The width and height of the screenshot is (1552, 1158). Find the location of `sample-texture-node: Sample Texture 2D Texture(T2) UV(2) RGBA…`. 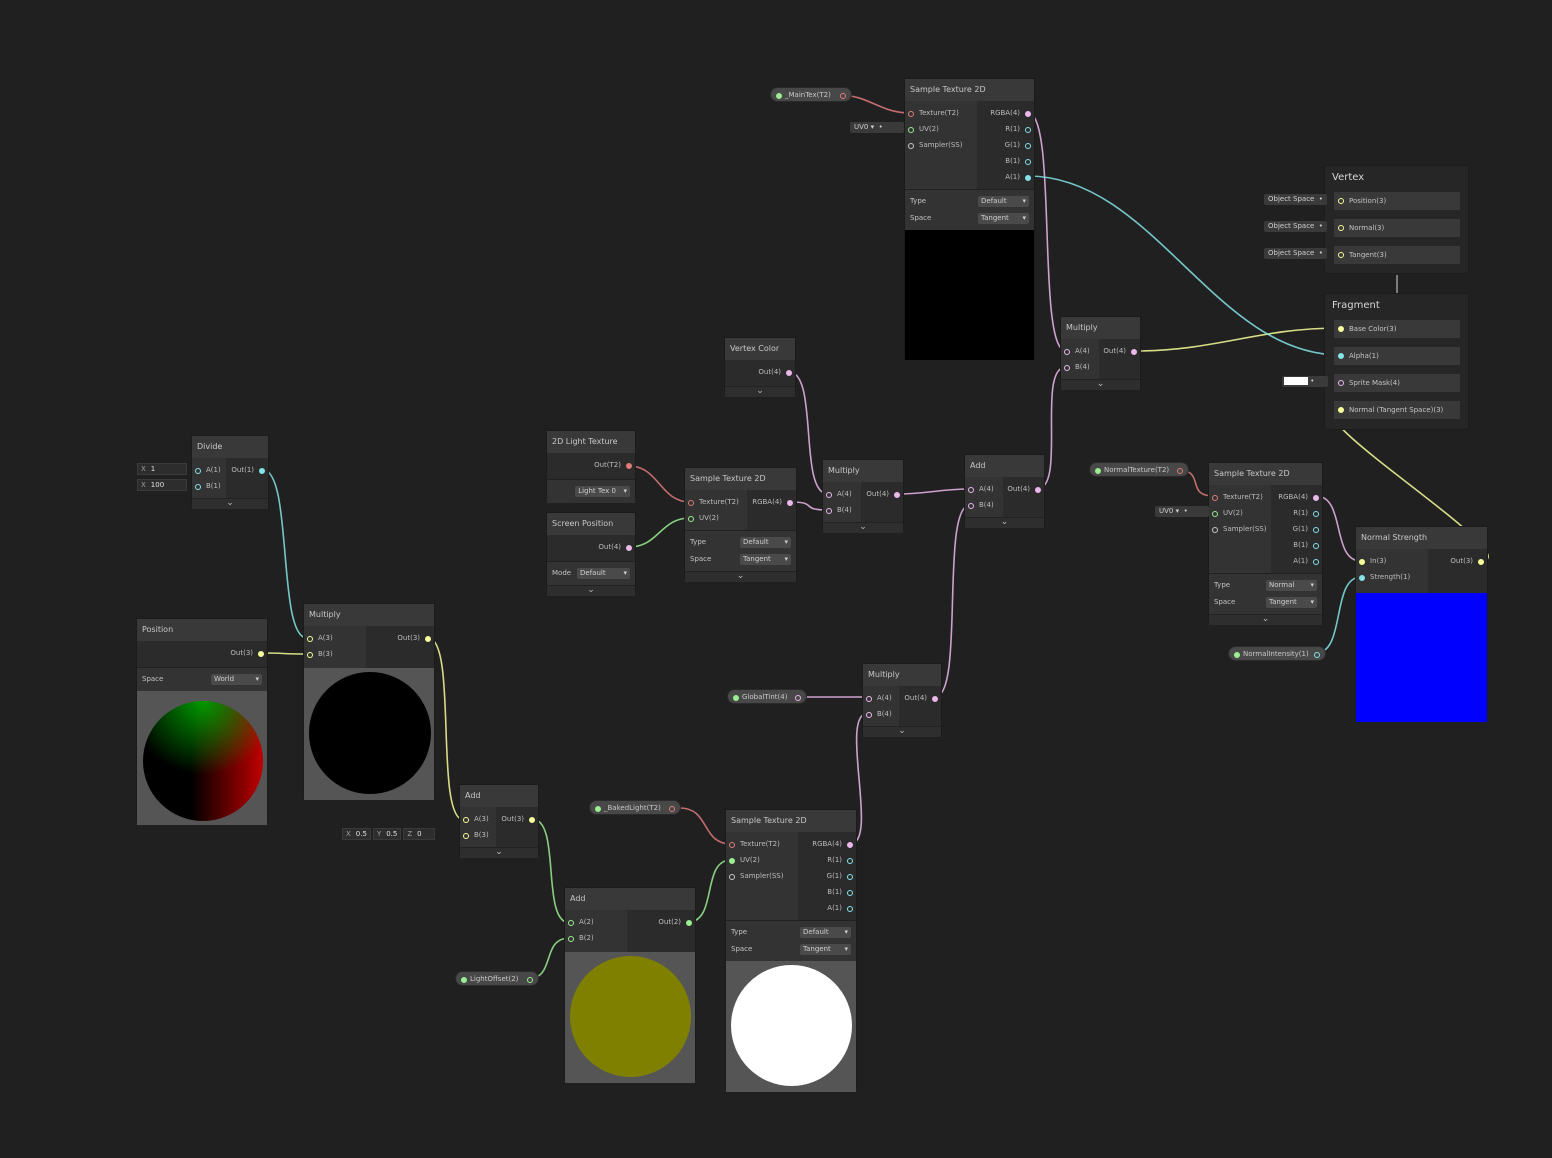

sample-texture-node: Sample Texture 2D Texture(T2) UV(2) RGBA… is located at coordinates (740, 524).